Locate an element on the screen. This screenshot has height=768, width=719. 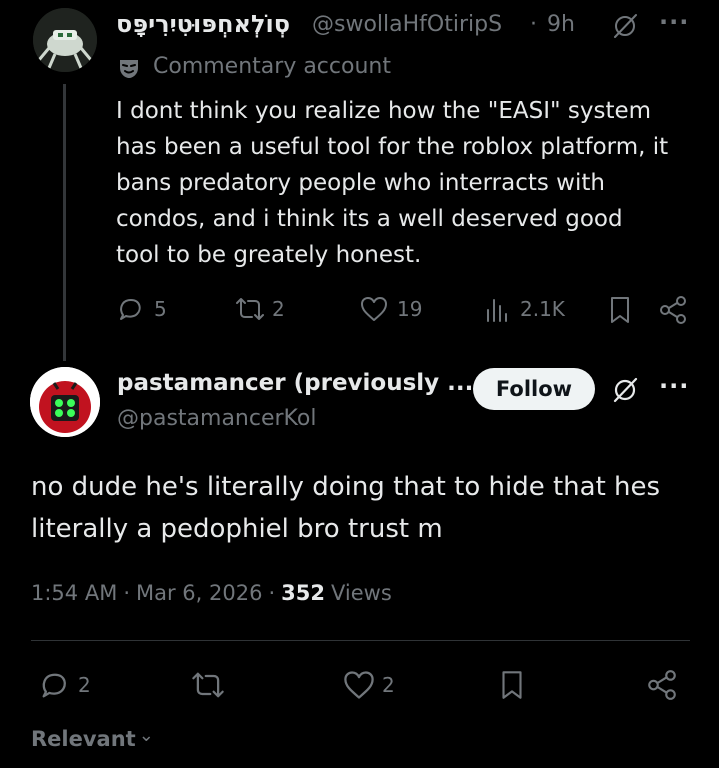
parent-display-name: סְוֹלְאחְפּוּטִיִרִיפָּס is located at coordinates (203, 24).